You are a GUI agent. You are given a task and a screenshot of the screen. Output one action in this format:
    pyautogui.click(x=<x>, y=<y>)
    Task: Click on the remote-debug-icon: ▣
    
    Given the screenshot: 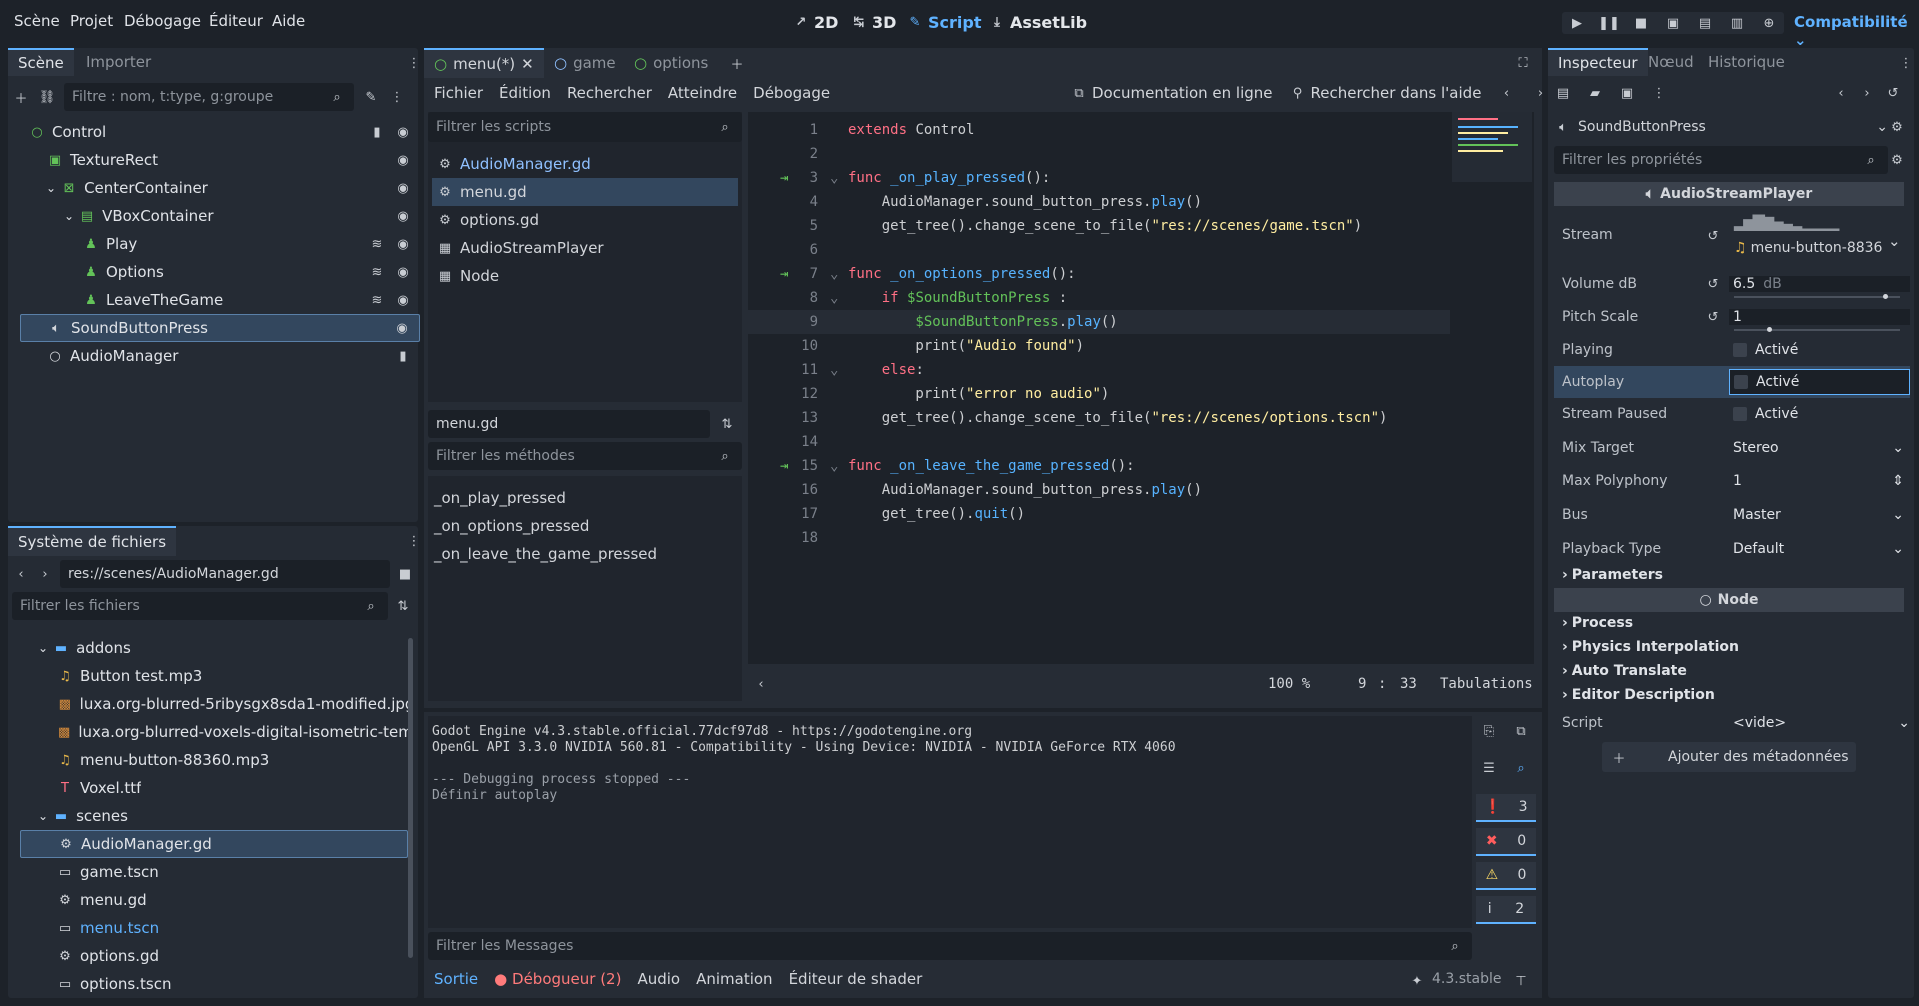 What is the action you would take?
    pyautogui.click(x=1673, y=23)
    